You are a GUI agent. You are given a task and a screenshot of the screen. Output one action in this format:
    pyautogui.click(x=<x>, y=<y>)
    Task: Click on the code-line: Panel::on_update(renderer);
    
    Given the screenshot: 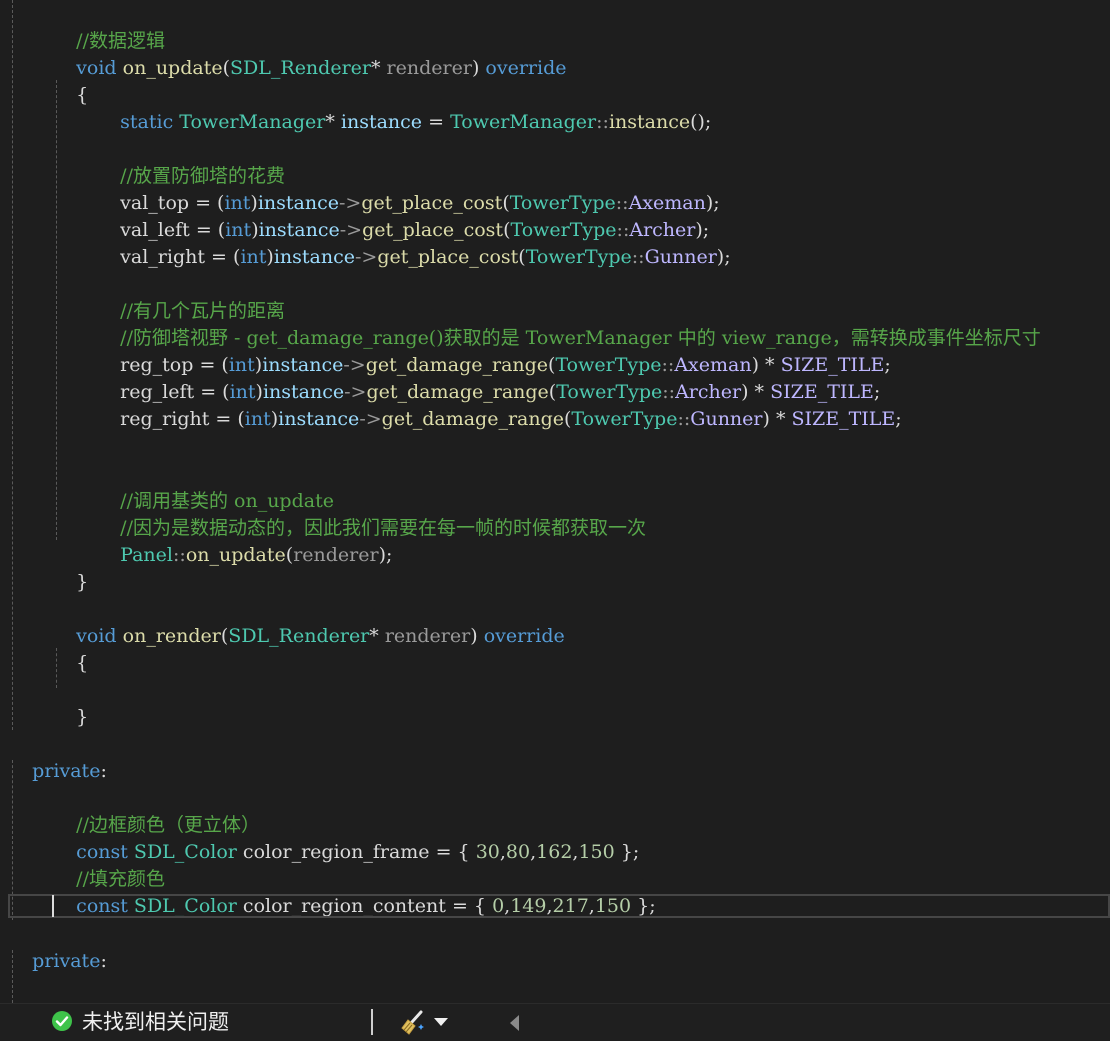 What is the action you would take?
    pyautogui.click(x=244, y=540)
    